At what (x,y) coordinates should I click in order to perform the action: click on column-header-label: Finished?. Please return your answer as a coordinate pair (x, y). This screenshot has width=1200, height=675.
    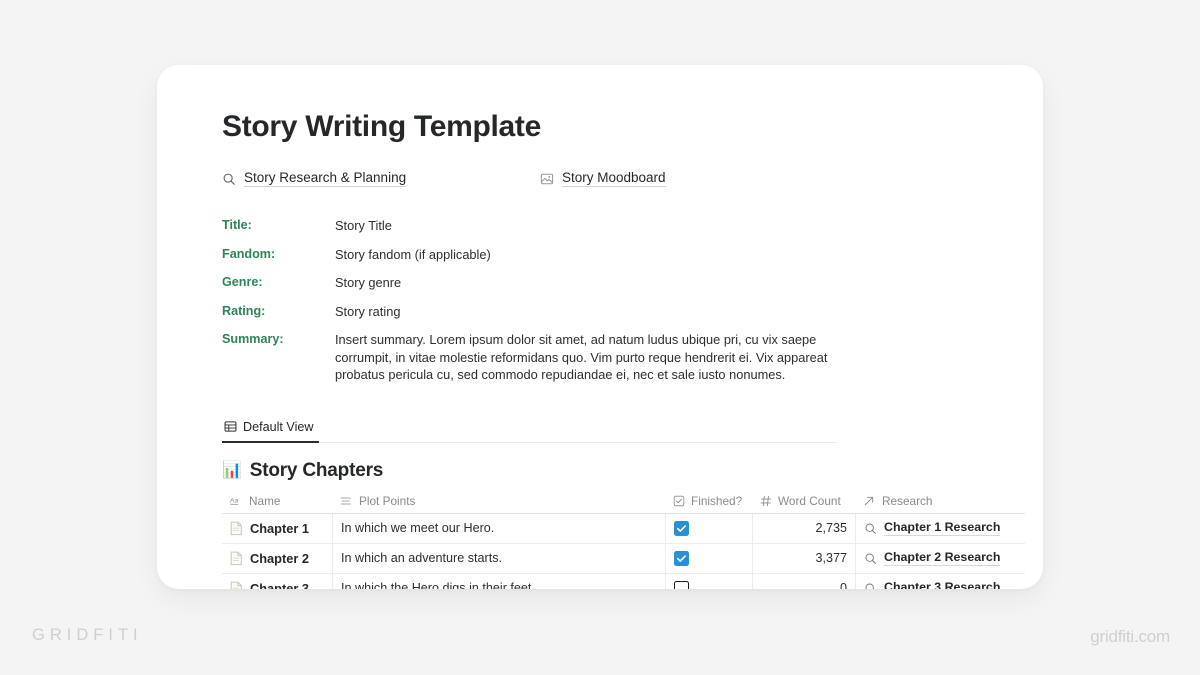
    Looking at the image, I should click on (717, 500).